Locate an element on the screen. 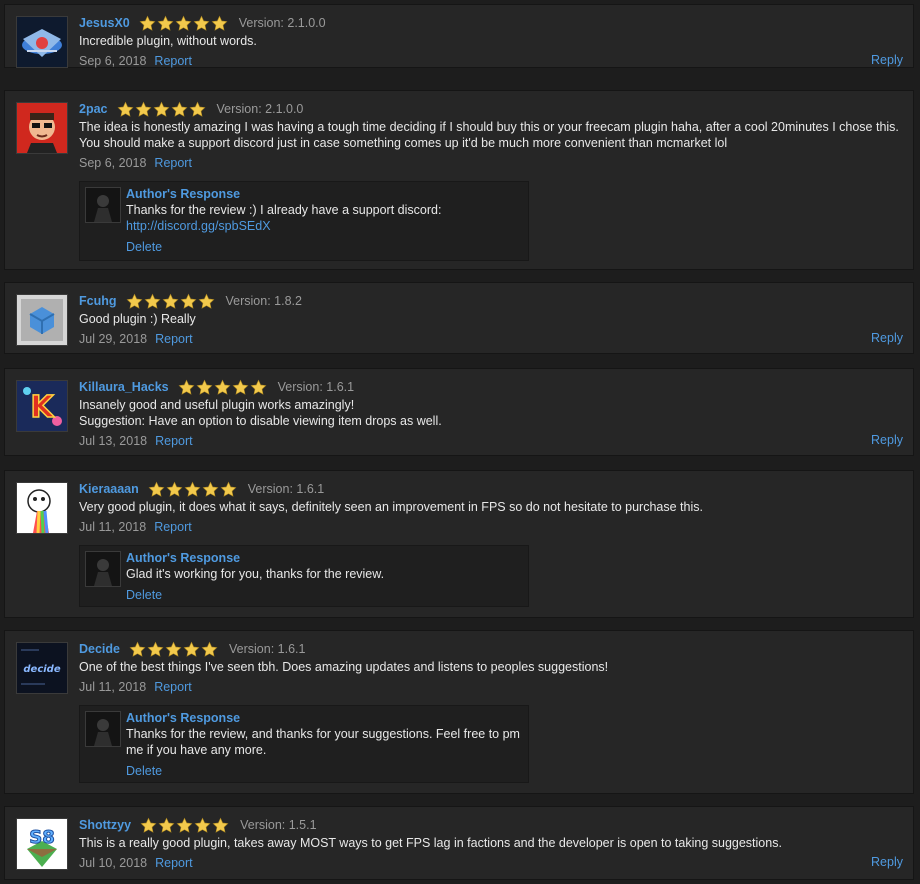 The height and width of the screenshot is (884, 920). discord-link: http://discord.gg/spbSEdX is located at coordinates (323, 226).